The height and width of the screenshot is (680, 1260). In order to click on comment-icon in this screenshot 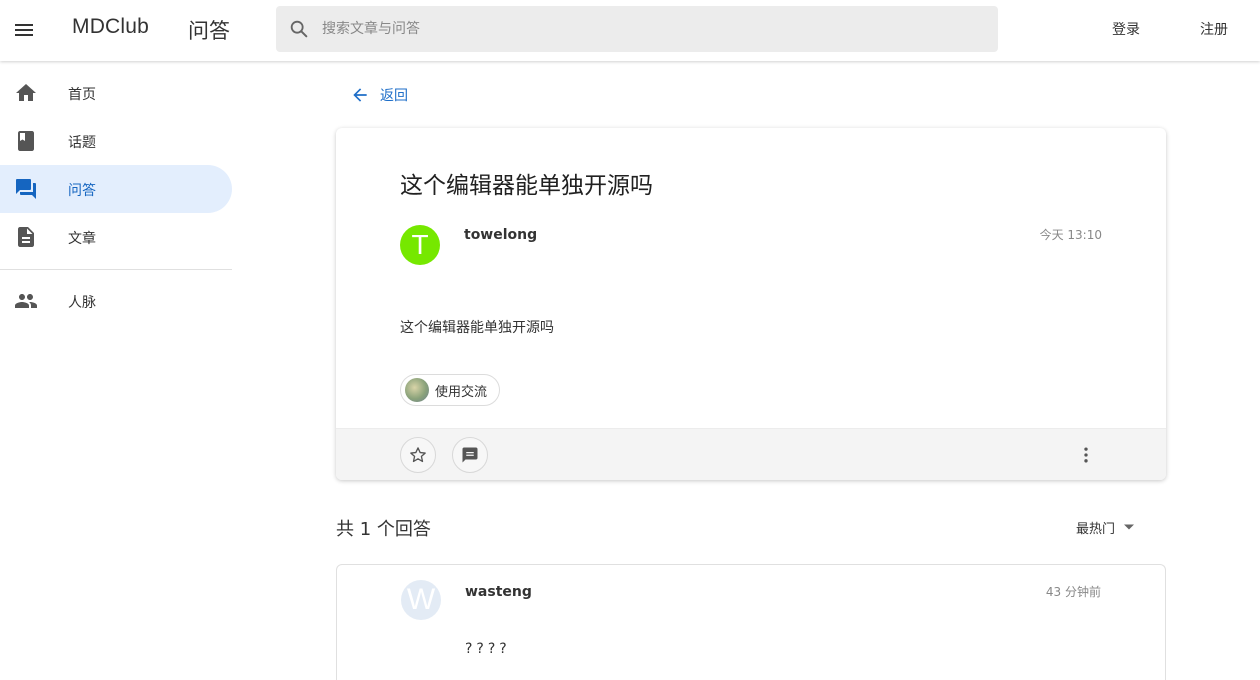, I will do `click(470, 455)`.